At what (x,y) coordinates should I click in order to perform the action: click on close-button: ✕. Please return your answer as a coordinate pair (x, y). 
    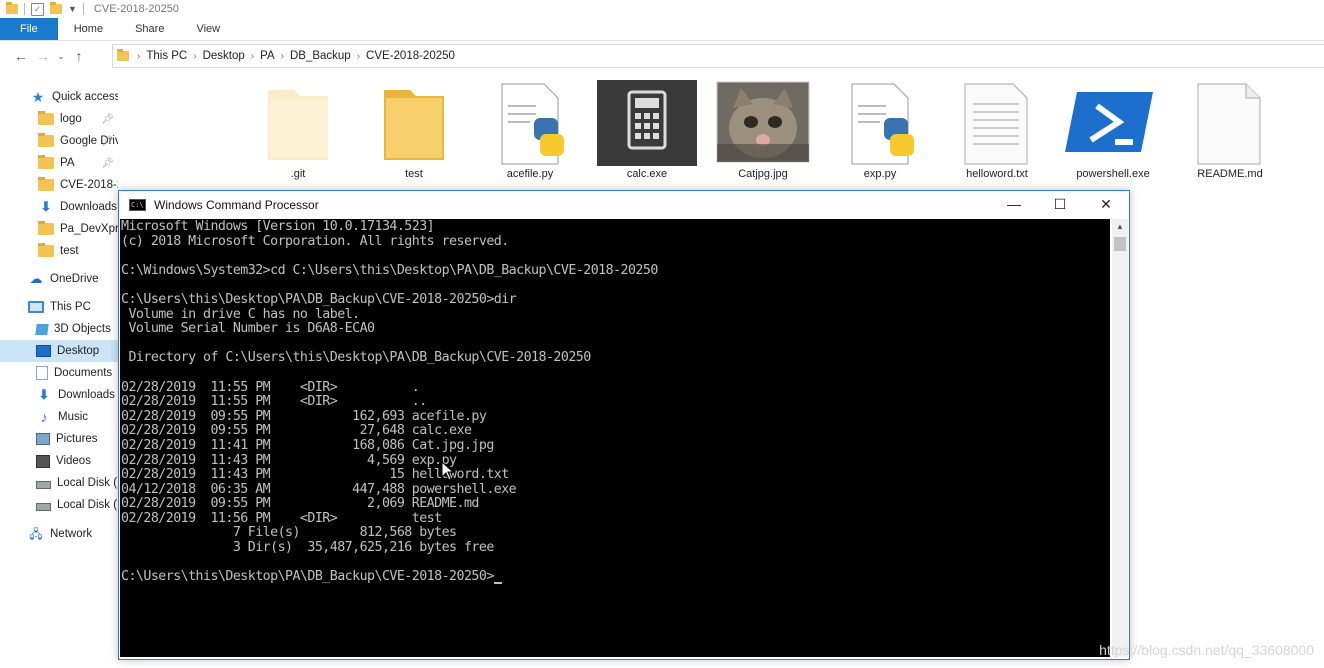
    Looking at the image, I should click on (1106, 204).